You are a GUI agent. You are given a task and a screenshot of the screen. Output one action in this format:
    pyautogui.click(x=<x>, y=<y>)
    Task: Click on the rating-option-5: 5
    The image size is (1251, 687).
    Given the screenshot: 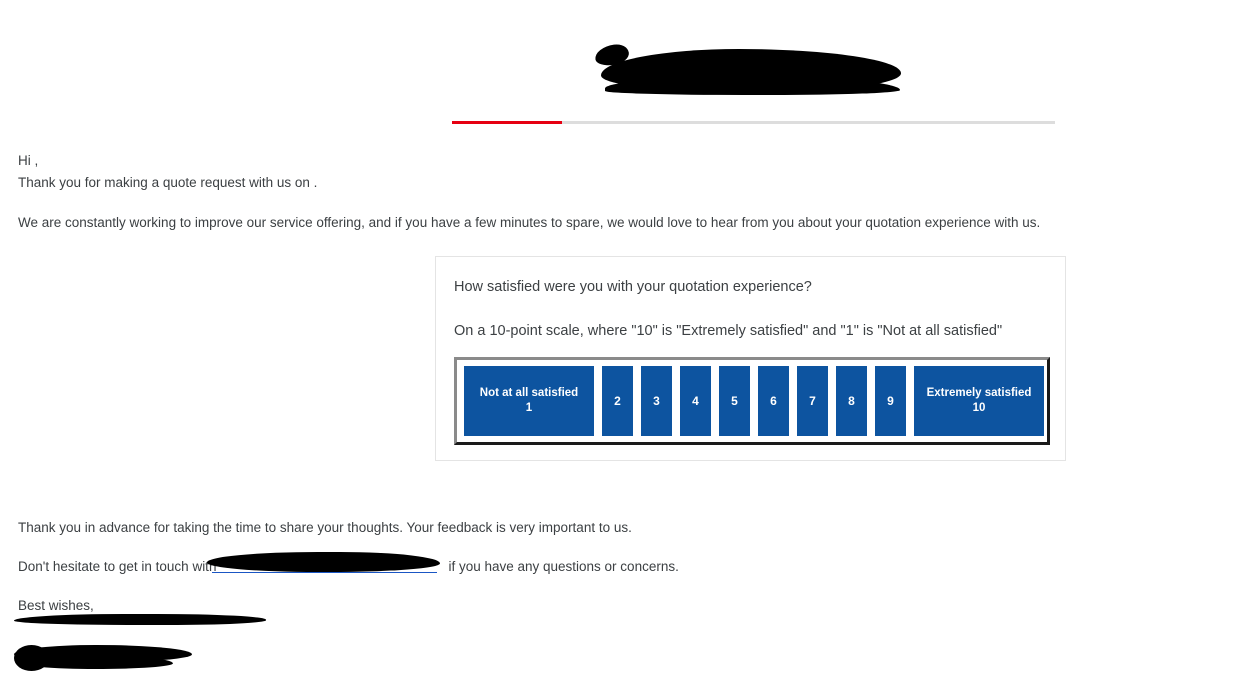 What is the action you would take?
    pyautogui.click(x=734, y=401)
    